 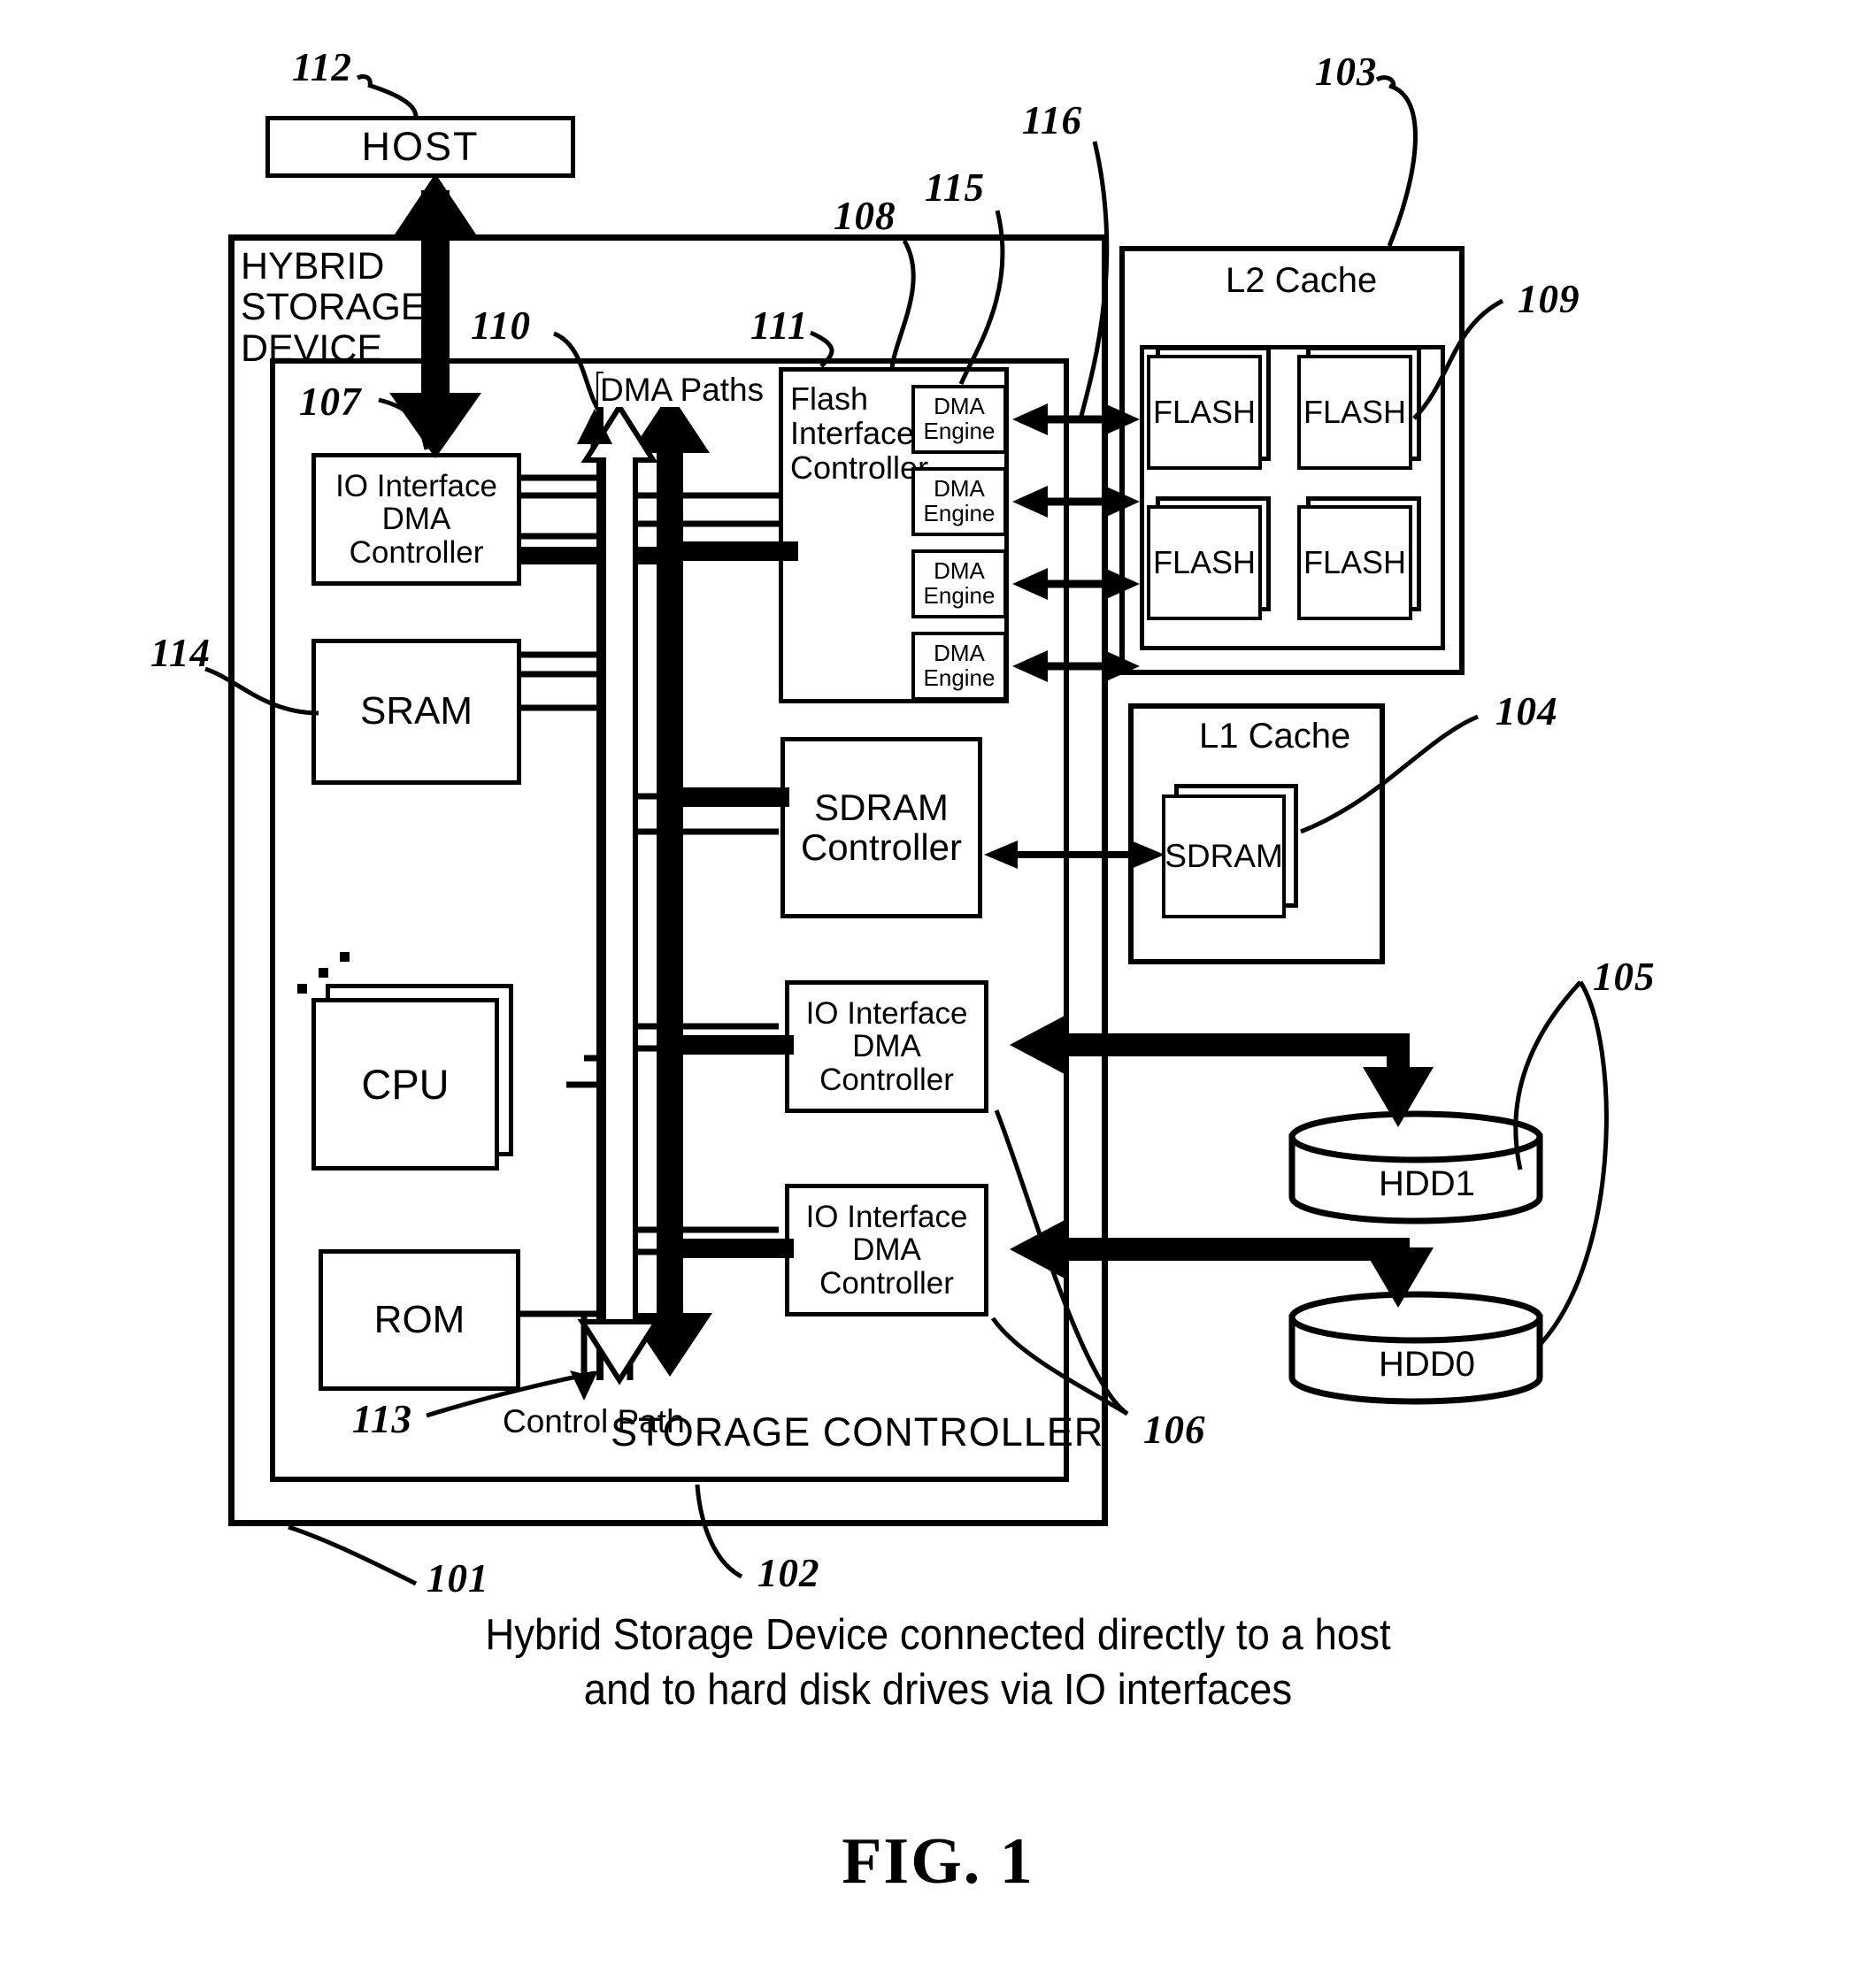 I want to click on ref-101: 101, so click(x=458, y=1578).